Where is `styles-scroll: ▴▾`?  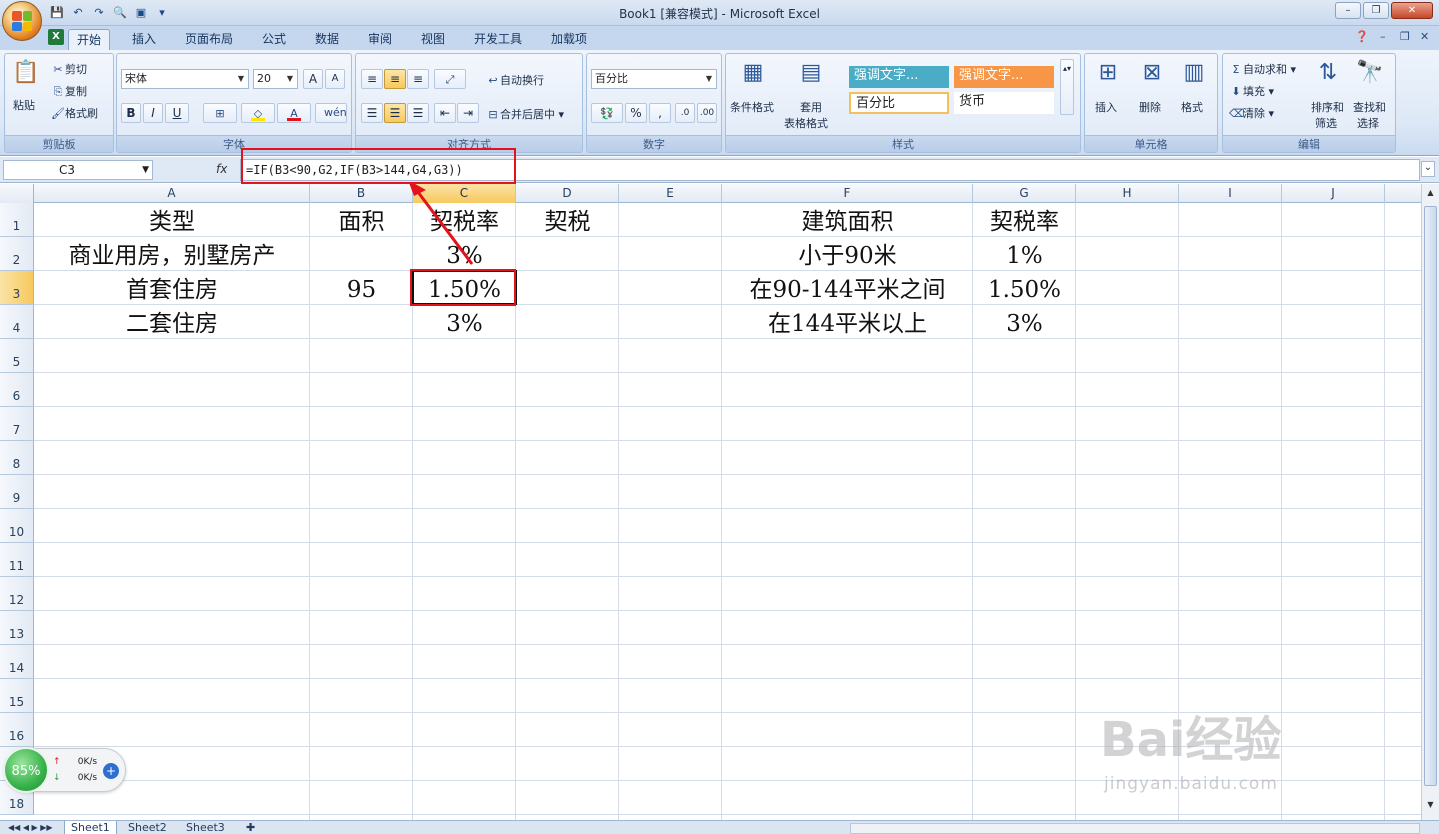
styles-scroll: ▴▾ is located at coordinates (1067, 87).